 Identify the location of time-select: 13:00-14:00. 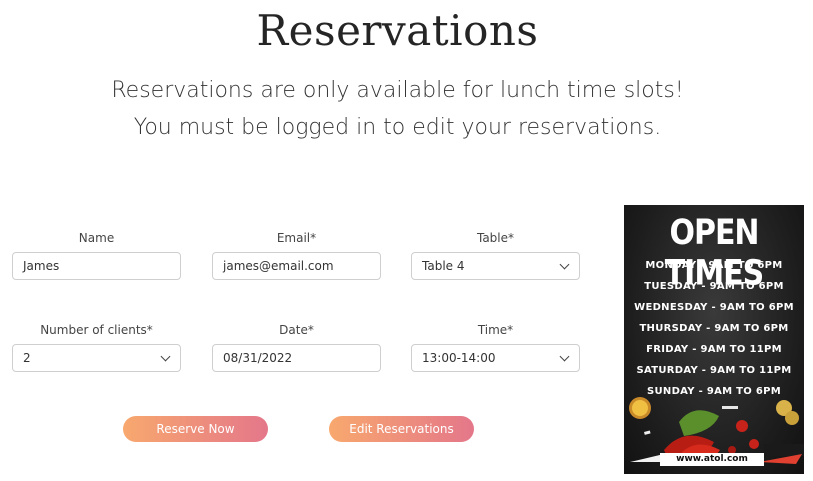
(495, 358).